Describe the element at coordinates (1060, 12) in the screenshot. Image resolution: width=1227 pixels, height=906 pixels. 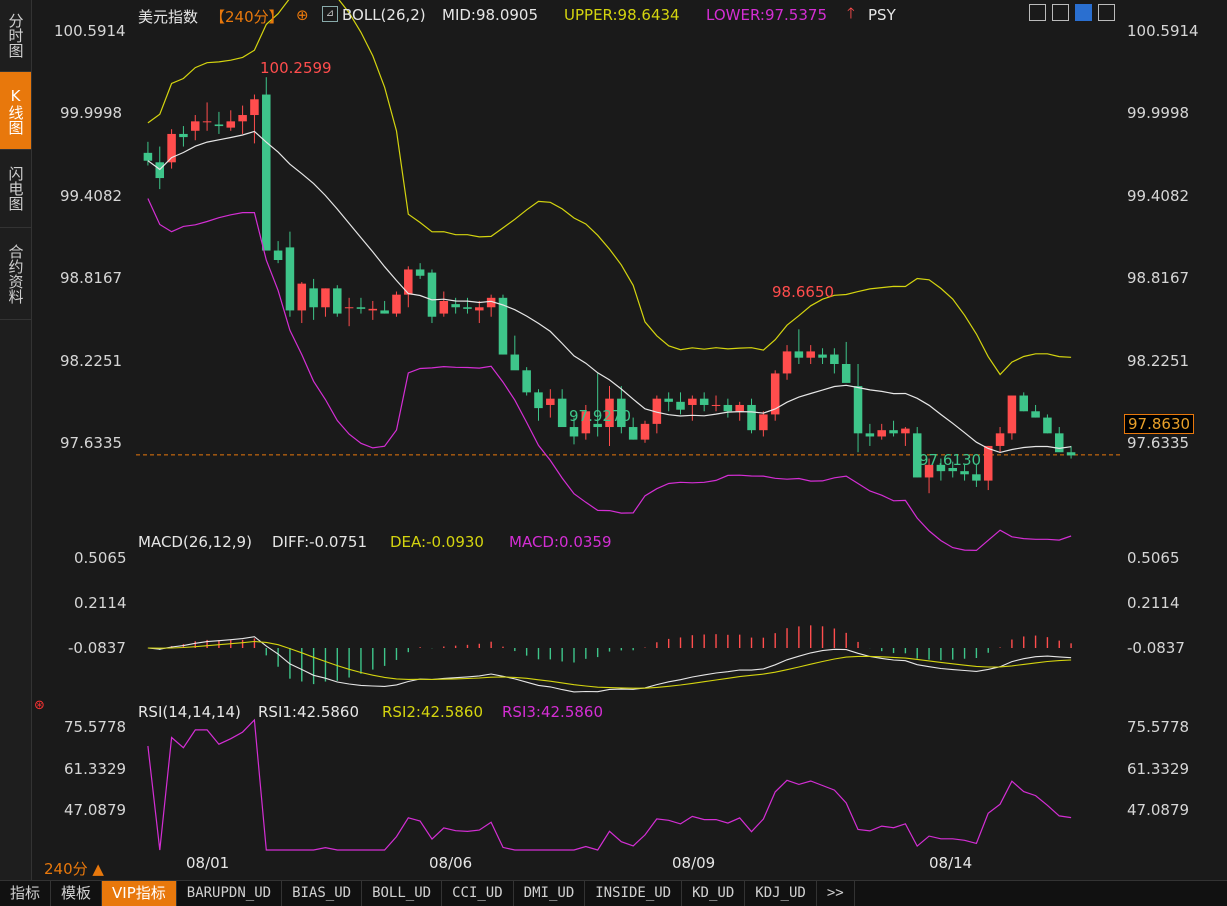
I see `layout-icon` at that location.